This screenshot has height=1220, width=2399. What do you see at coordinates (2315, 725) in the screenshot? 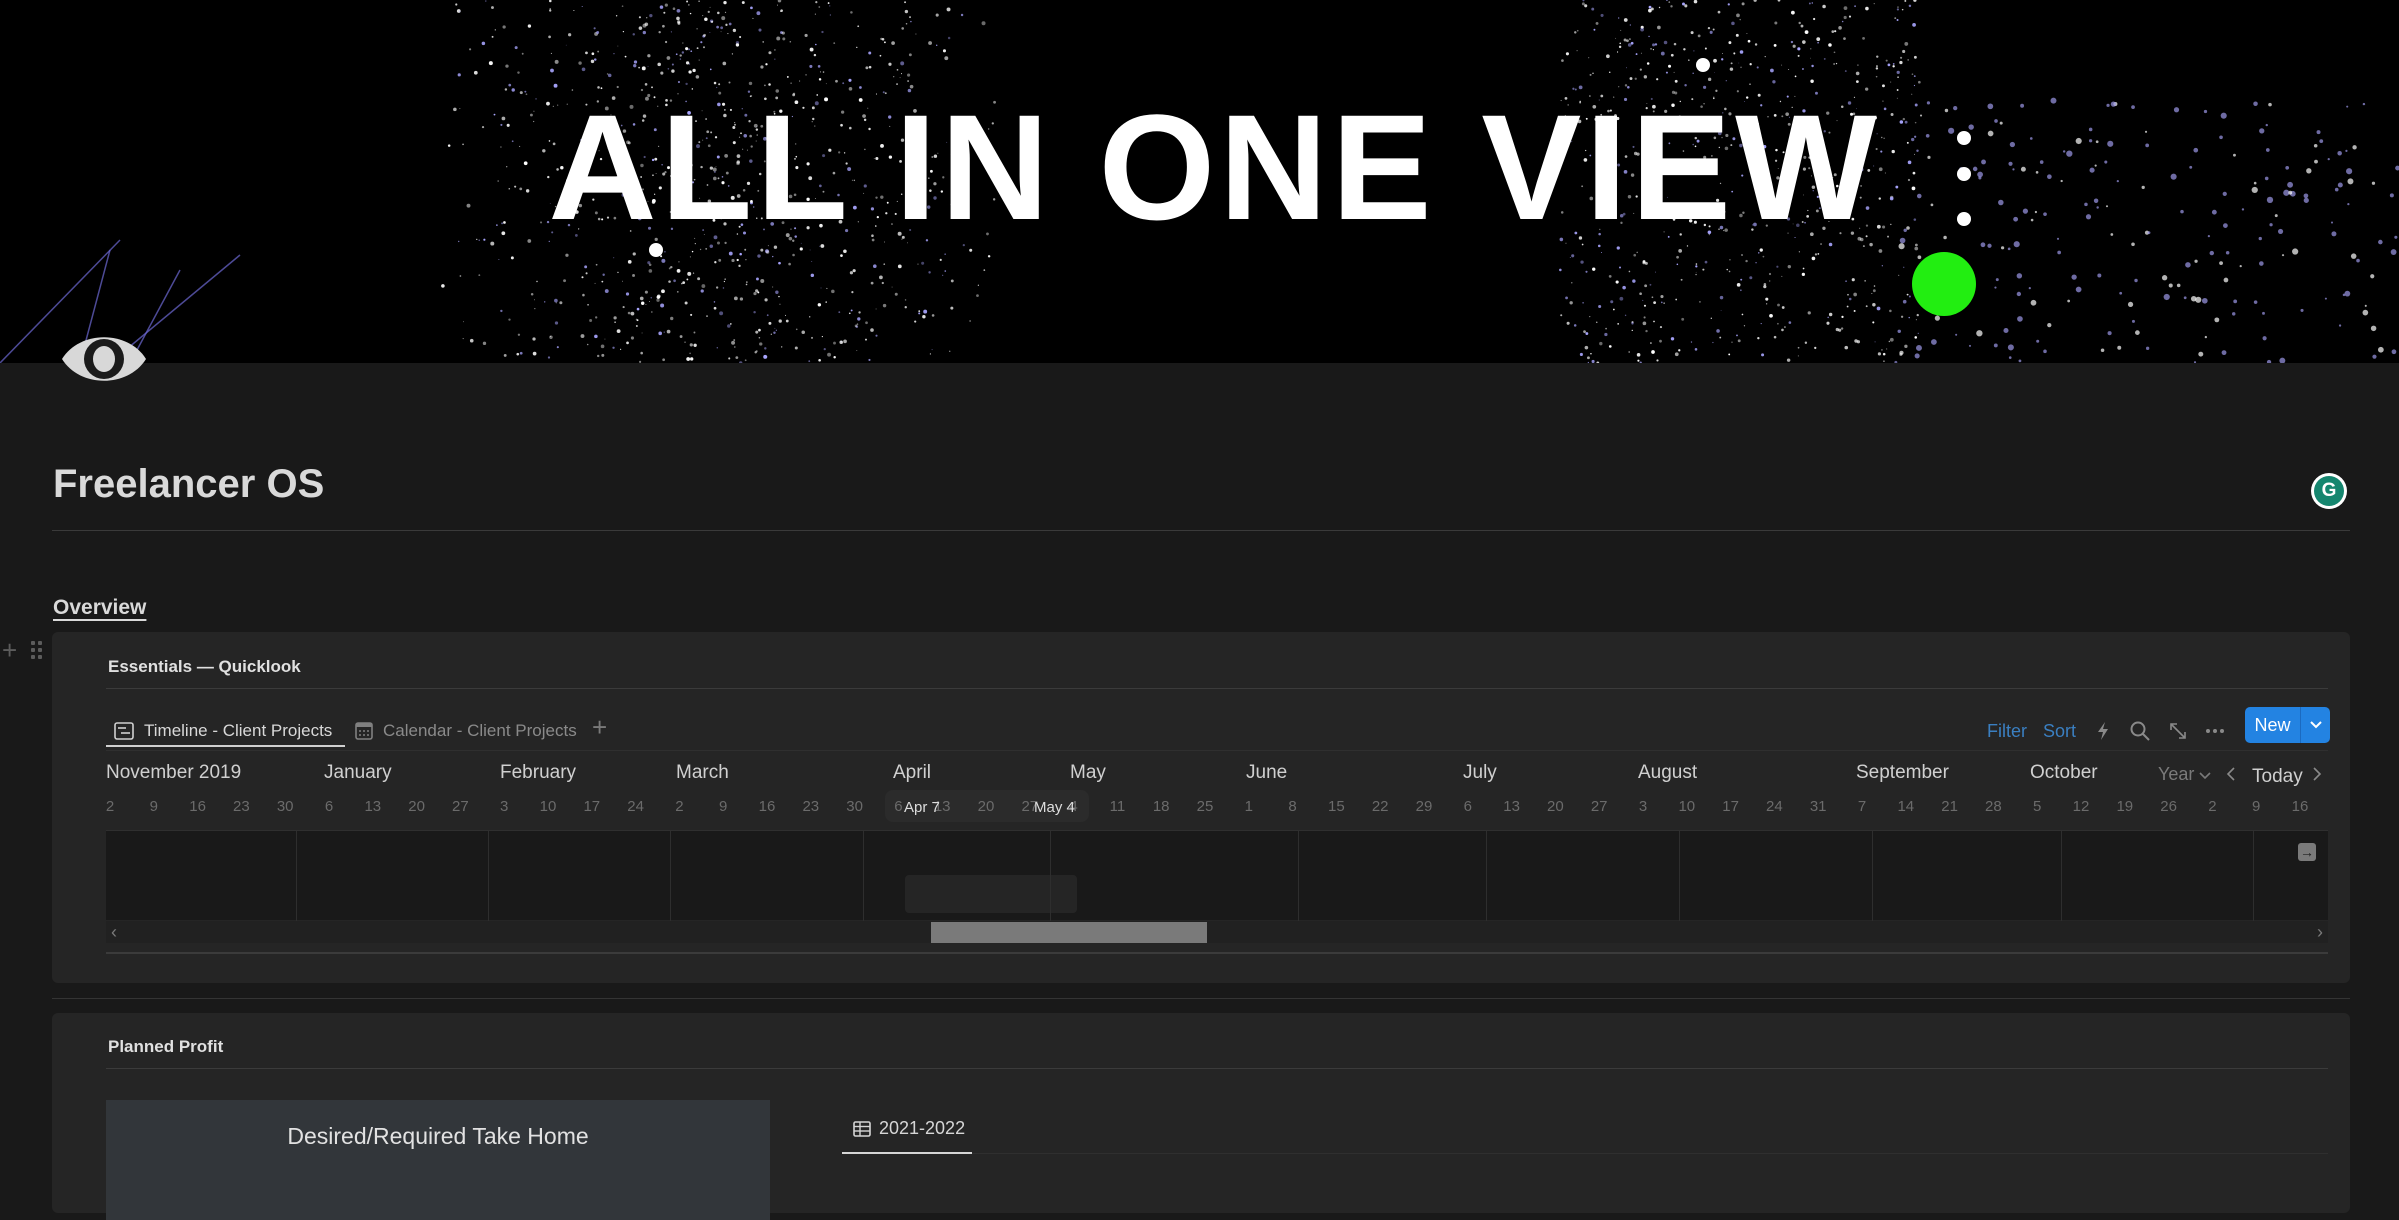
I see `chevron-down-icon` at bounding box center [2315, 725].